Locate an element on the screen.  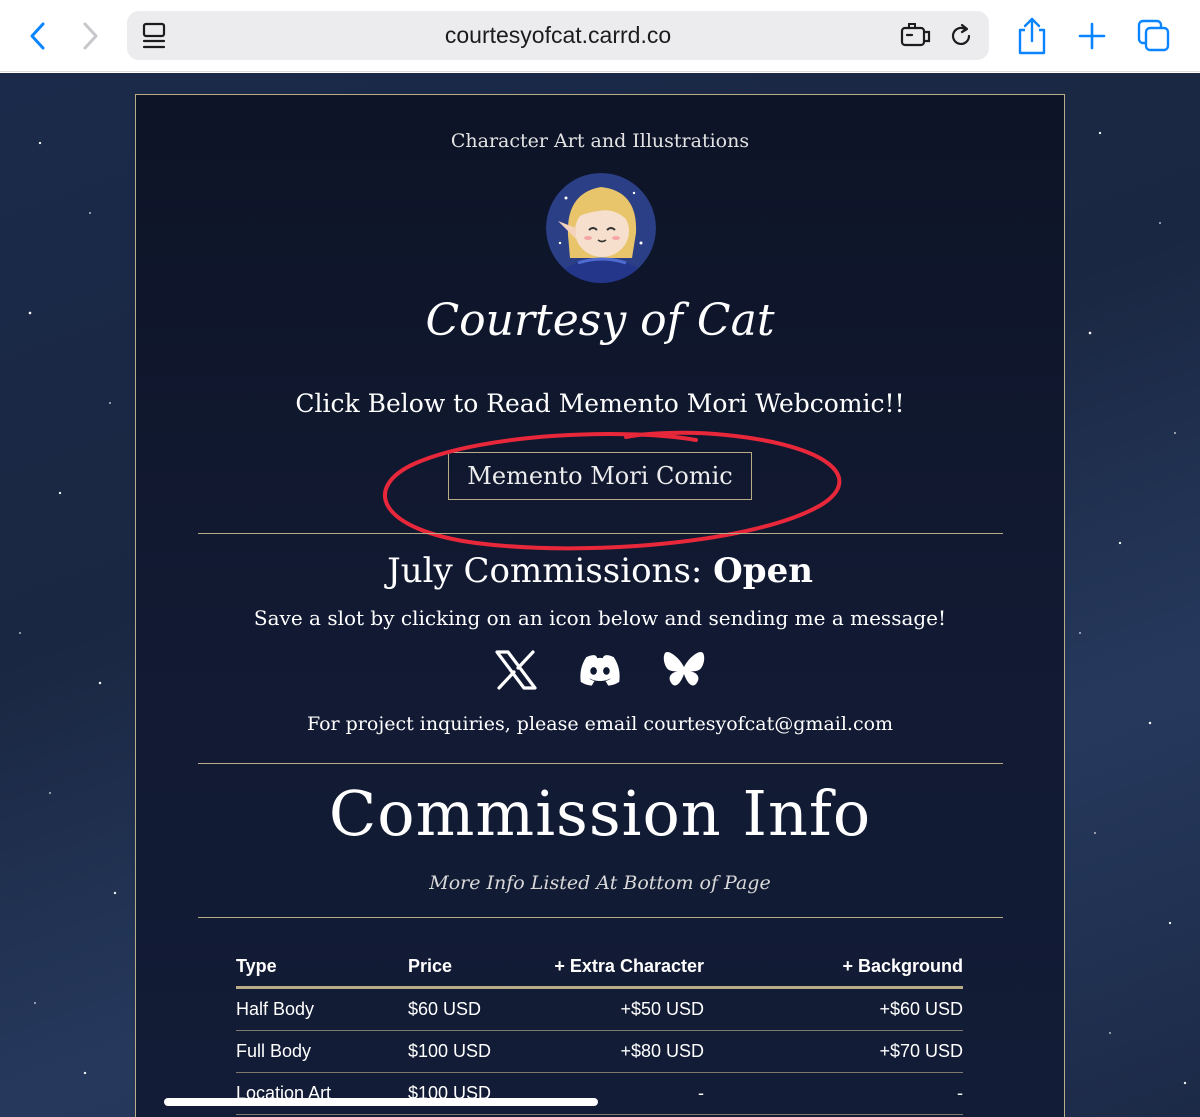
site-title: Courtesy of Cat is located at coordinates (600, 320).